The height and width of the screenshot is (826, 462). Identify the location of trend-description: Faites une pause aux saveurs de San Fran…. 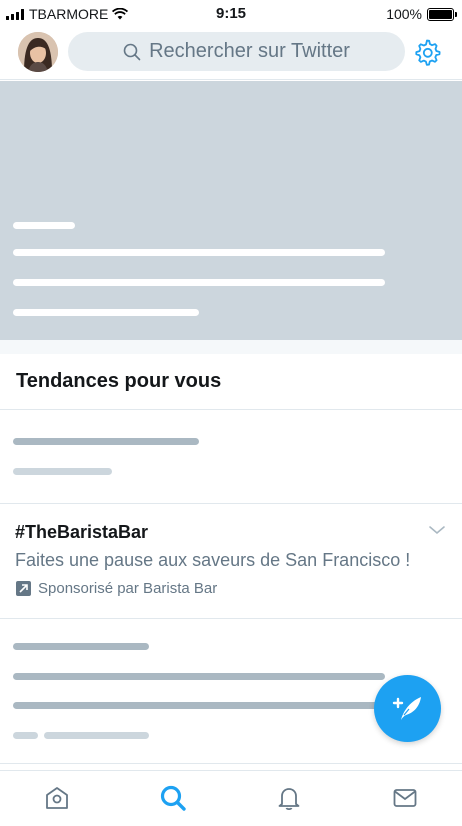
(213, 560).